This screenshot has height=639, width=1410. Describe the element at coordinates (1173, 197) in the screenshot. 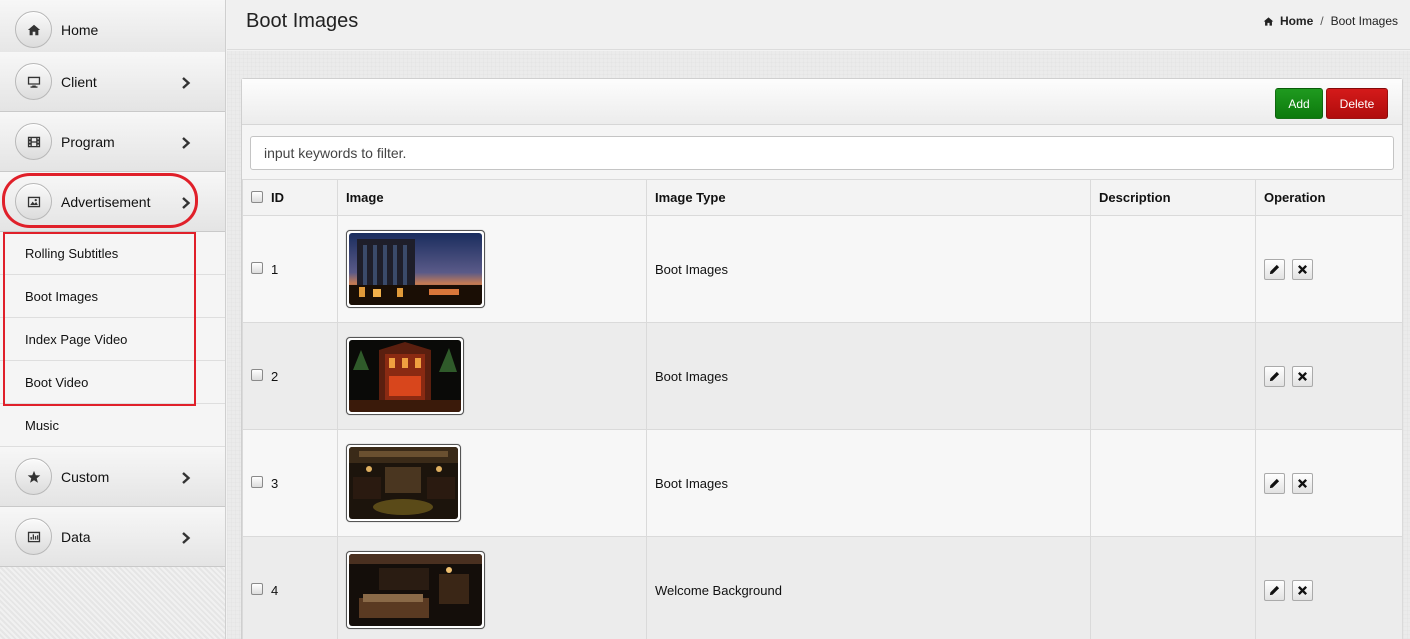

I see `column-header-description: Description` at that location.